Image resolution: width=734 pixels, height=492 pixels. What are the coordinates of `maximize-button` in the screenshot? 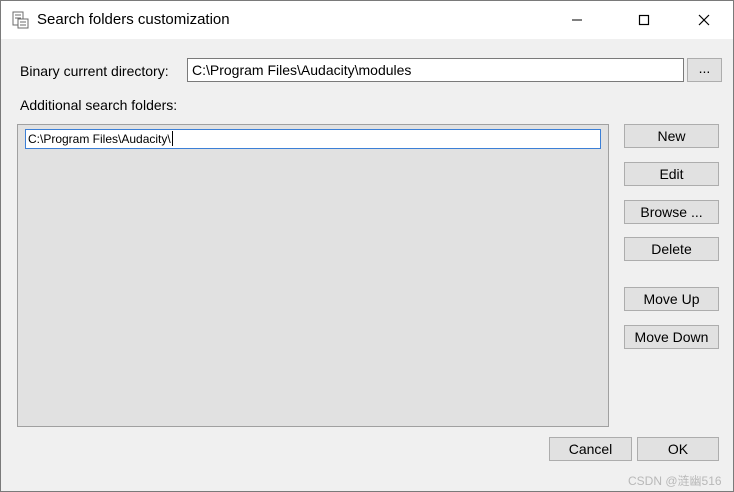 It's located at (644, 20).